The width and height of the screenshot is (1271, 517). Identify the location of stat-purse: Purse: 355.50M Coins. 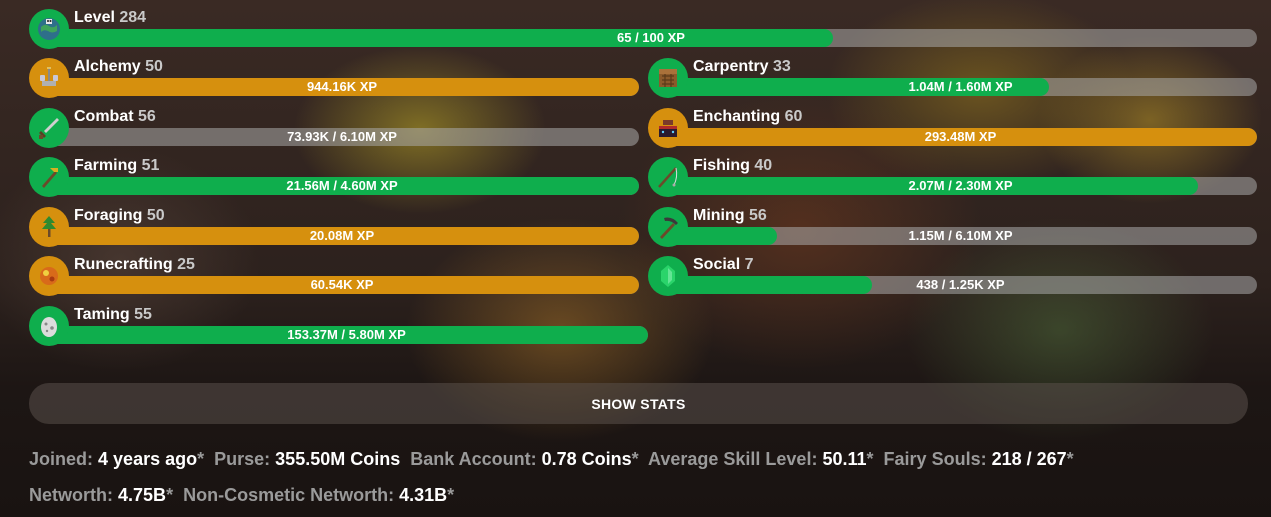
(307, 459).